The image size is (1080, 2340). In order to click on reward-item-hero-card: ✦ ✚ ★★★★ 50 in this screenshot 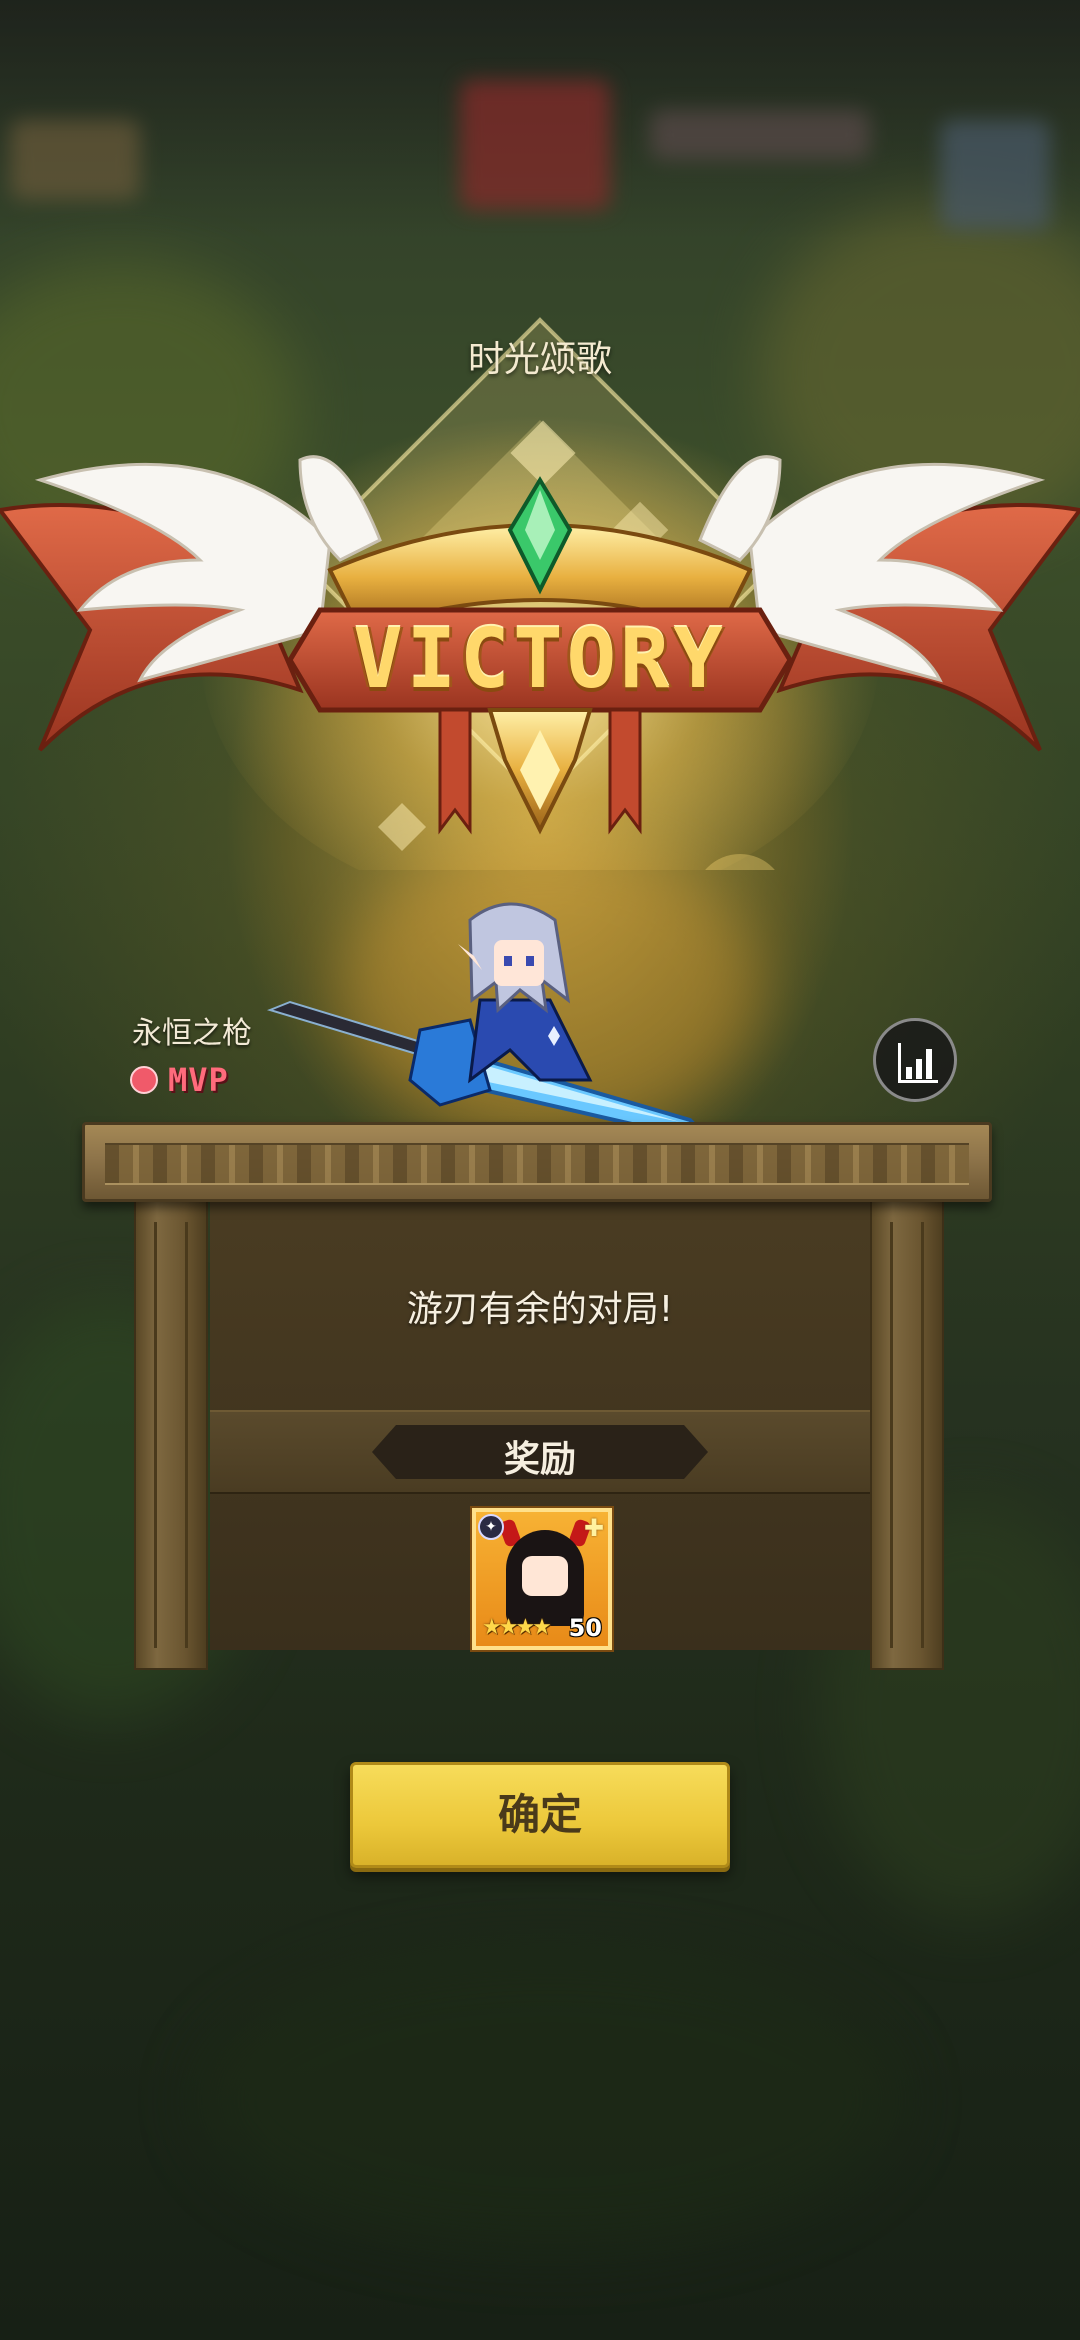, I will do `click(542, 1579)`.